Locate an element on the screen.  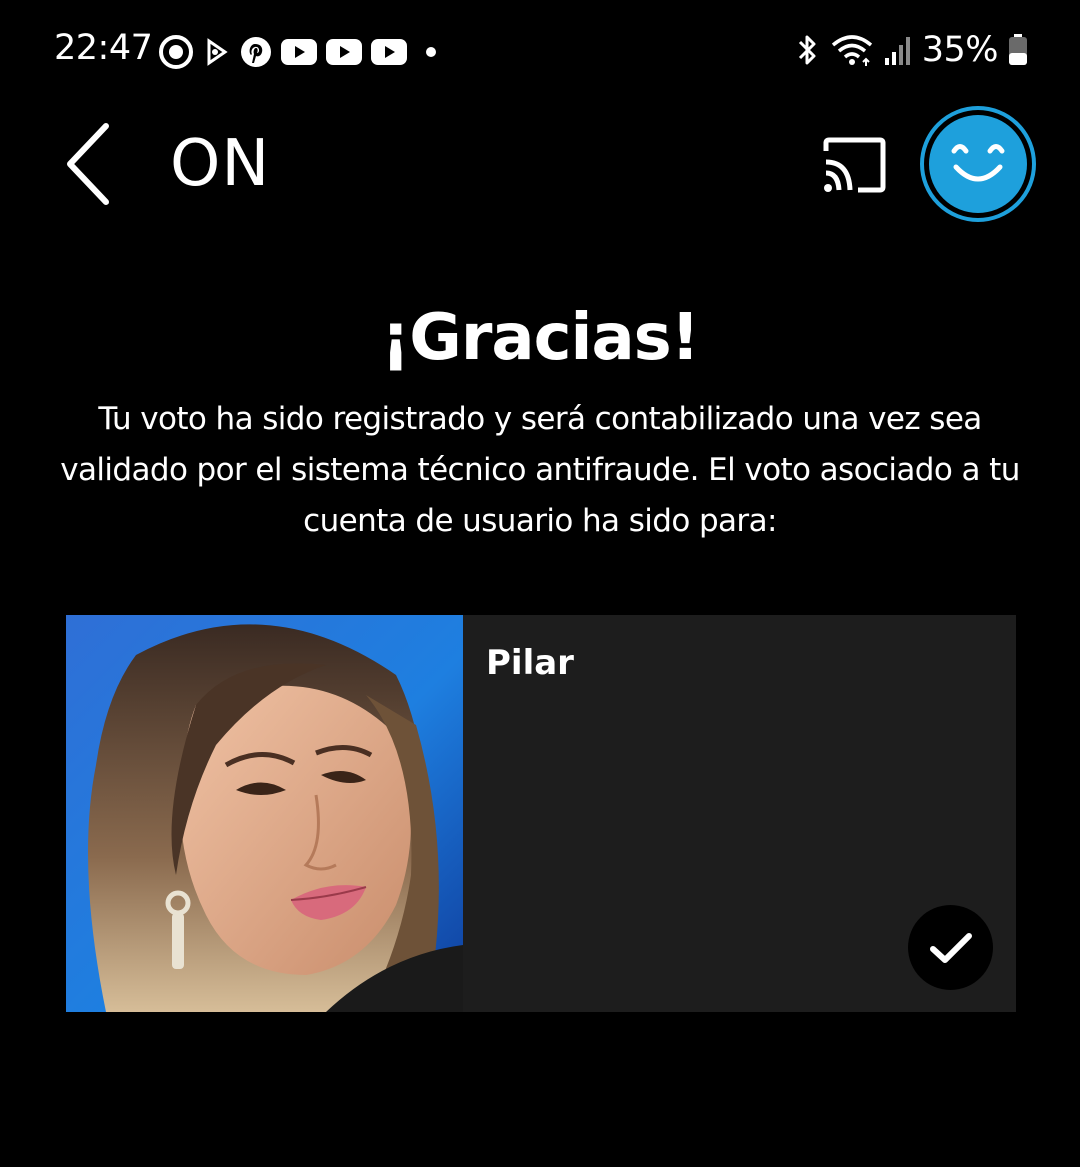
app-title: ON is located at coordinates (220, 164).